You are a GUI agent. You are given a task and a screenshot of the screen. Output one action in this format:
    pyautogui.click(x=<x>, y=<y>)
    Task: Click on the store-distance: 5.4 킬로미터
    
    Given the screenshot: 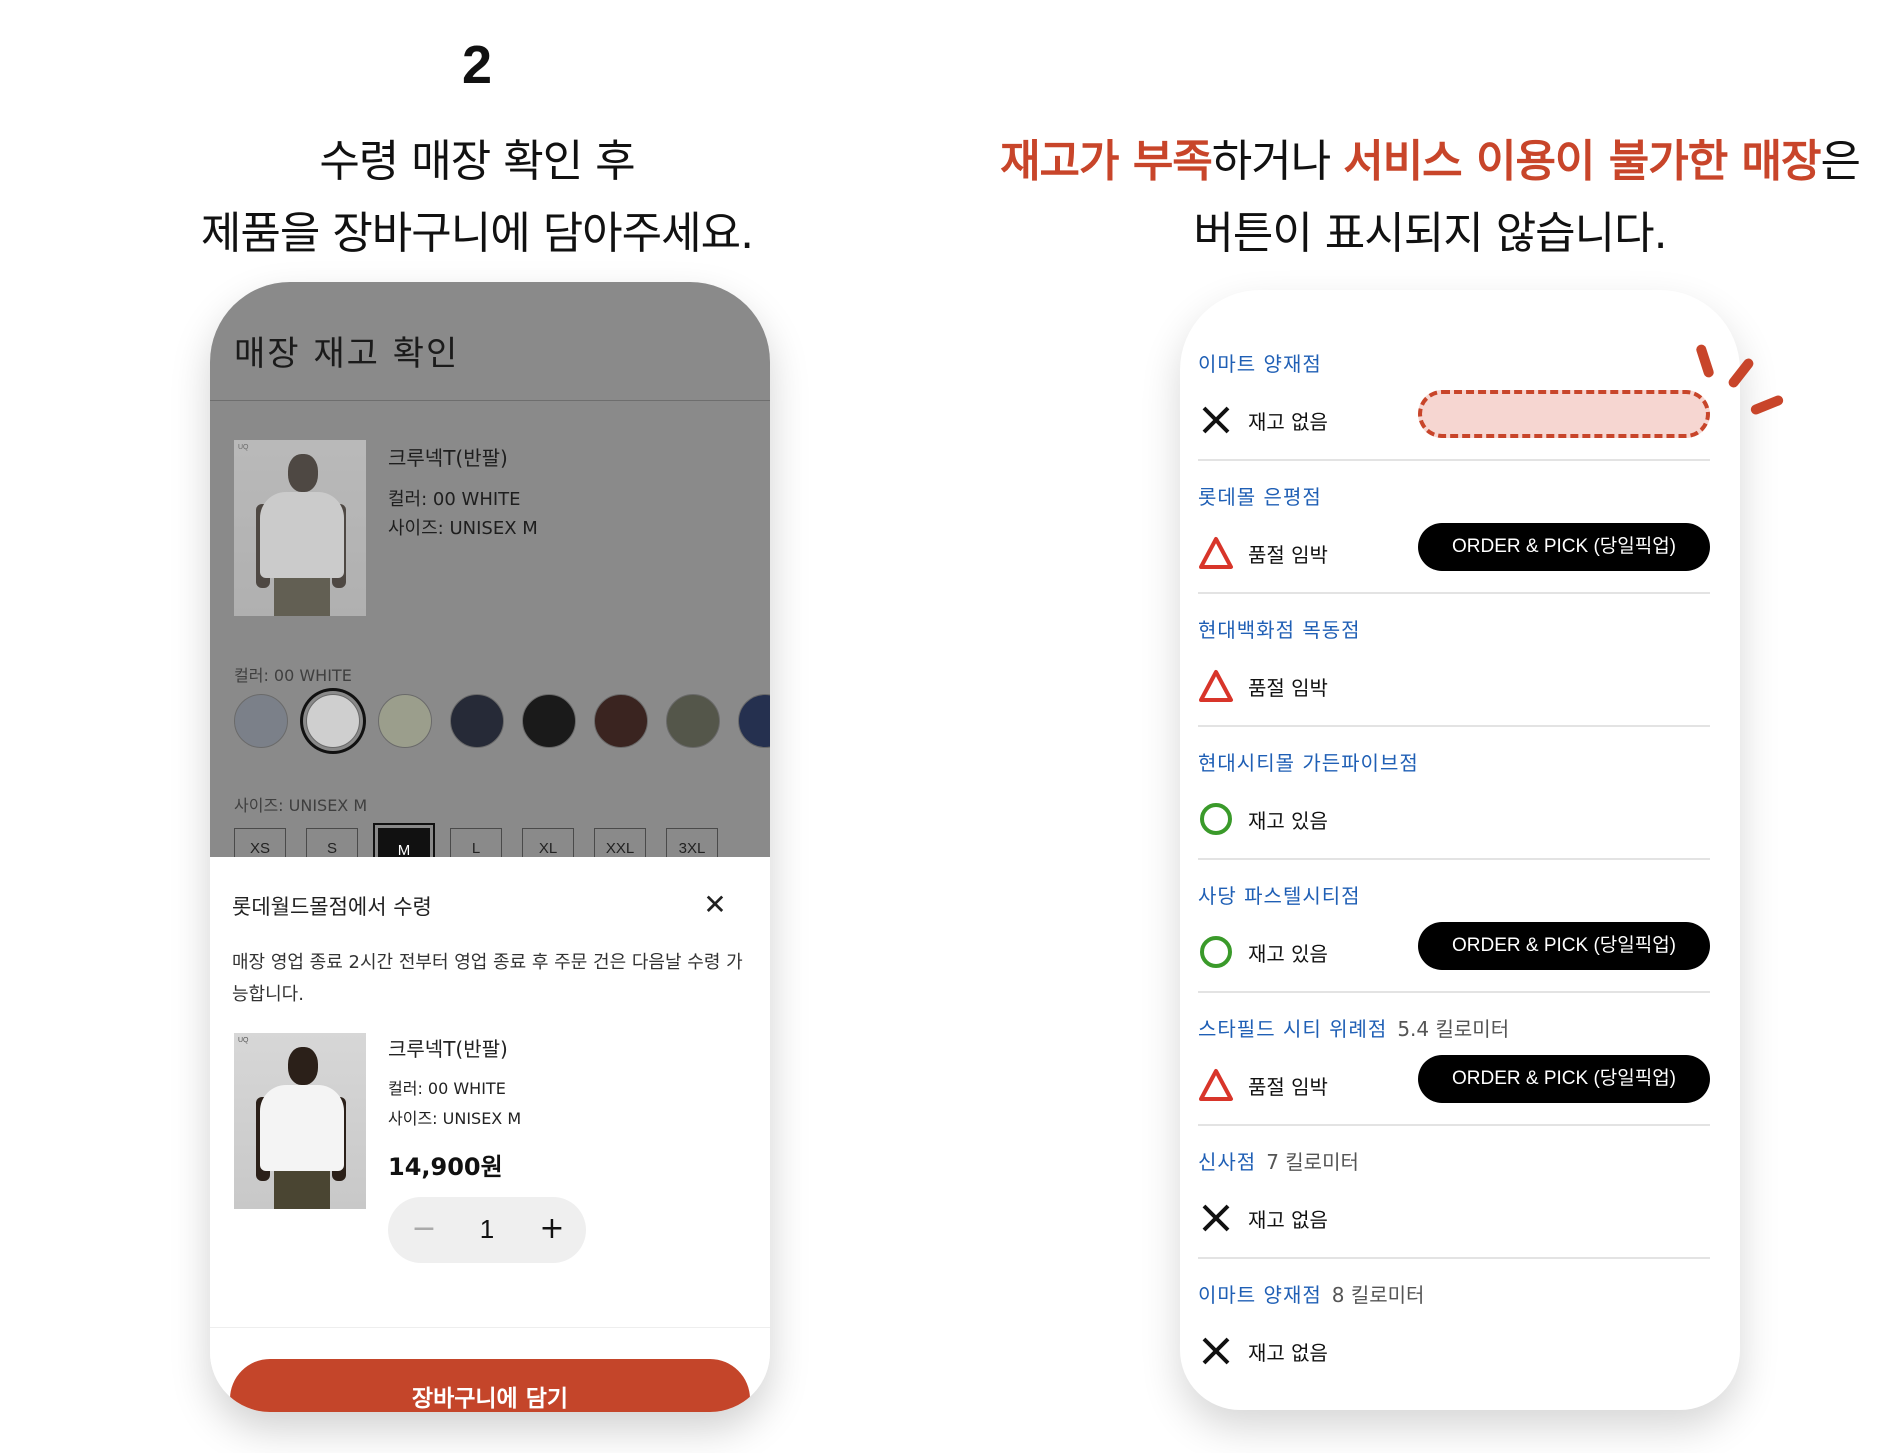 What is the action you would take?
    pyautogui.click(x=1453, y=1029)
    